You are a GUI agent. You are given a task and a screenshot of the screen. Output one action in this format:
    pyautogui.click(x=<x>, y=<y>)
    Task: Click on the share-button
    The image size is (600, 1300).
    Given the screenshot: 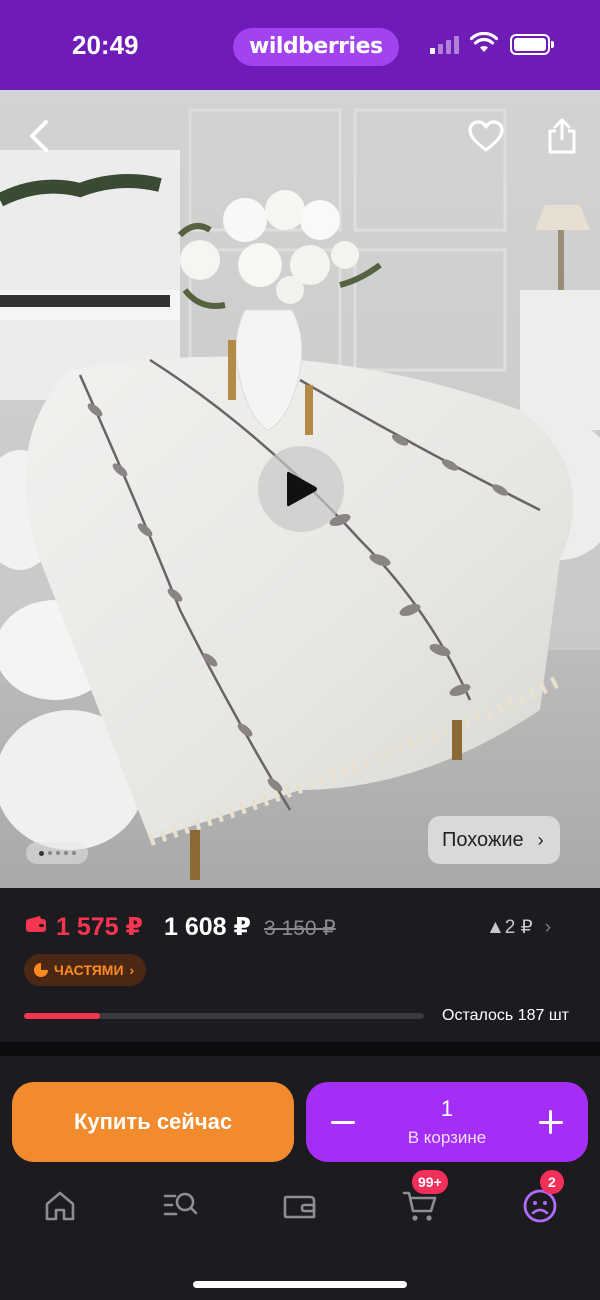 What is the action you would take?
    pyautogui.click(x=562, y=136)
    